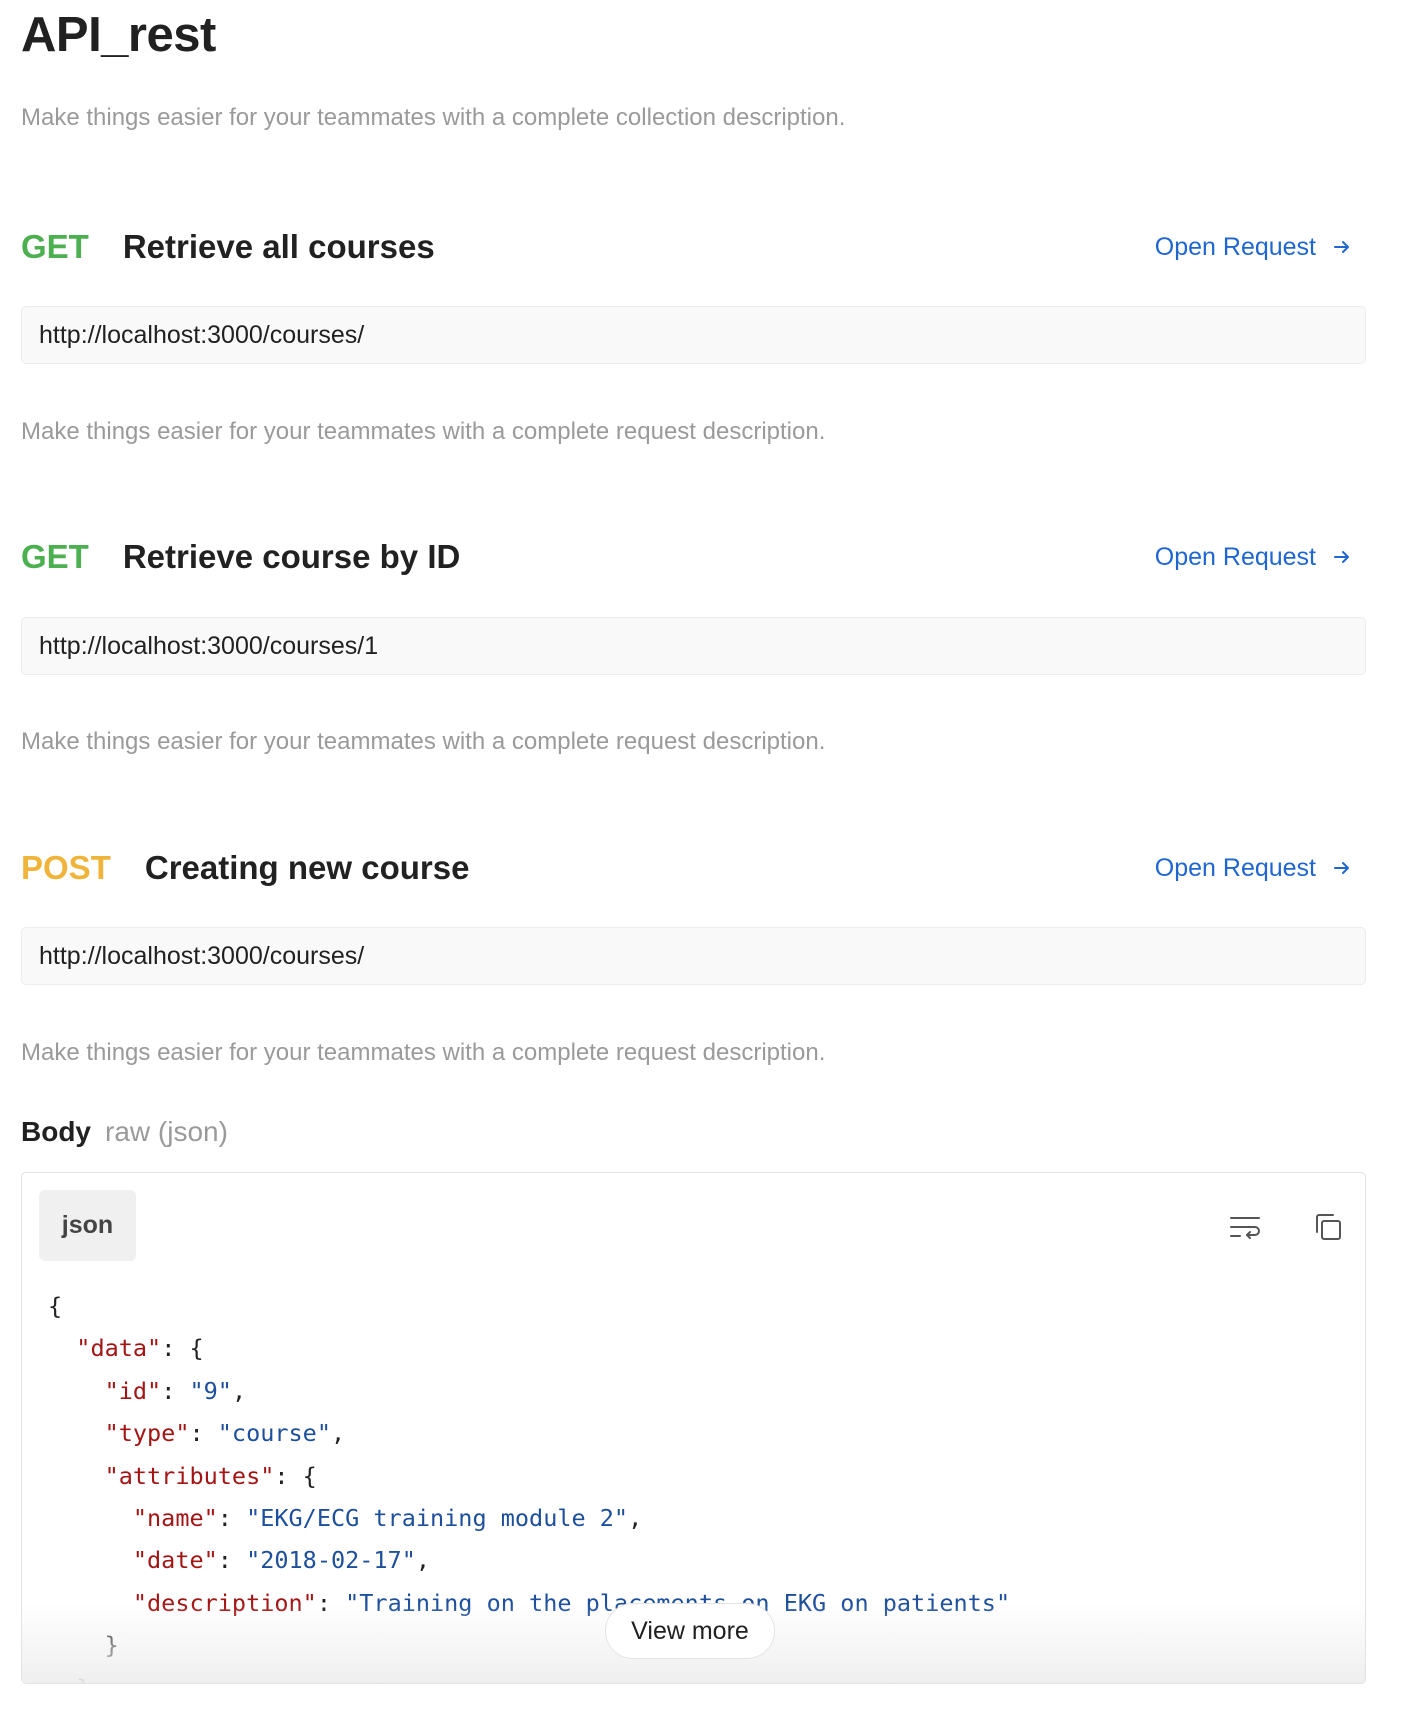  What do you see at coordinates (210, 1390) in the screenshot?
I see `json-string: "9"` at bounding box center [210, 1390].